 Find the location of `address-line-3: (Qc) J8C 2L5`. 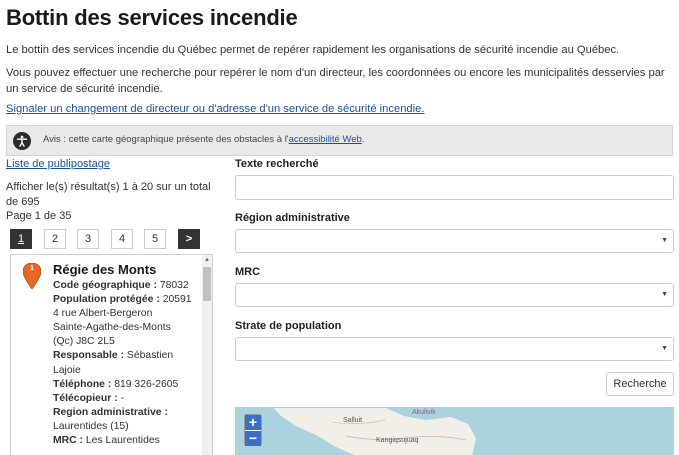

address-line-3: (Qc) J8C 2L5 is located at coordinates (84, 342).